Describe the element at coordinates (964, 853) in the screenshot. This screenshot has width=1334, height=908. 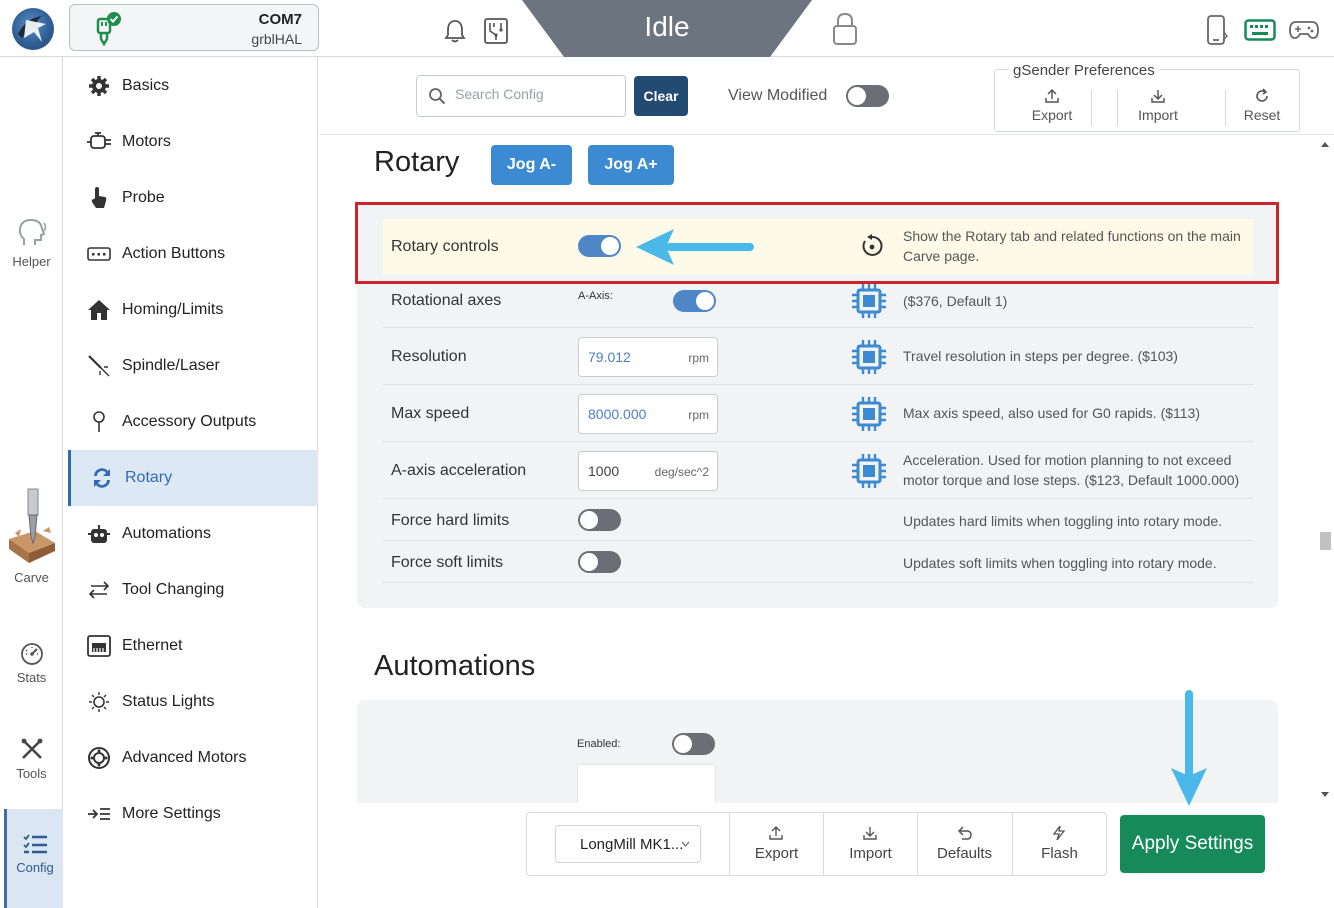
I see `defaults-label: Defaults` at that location.